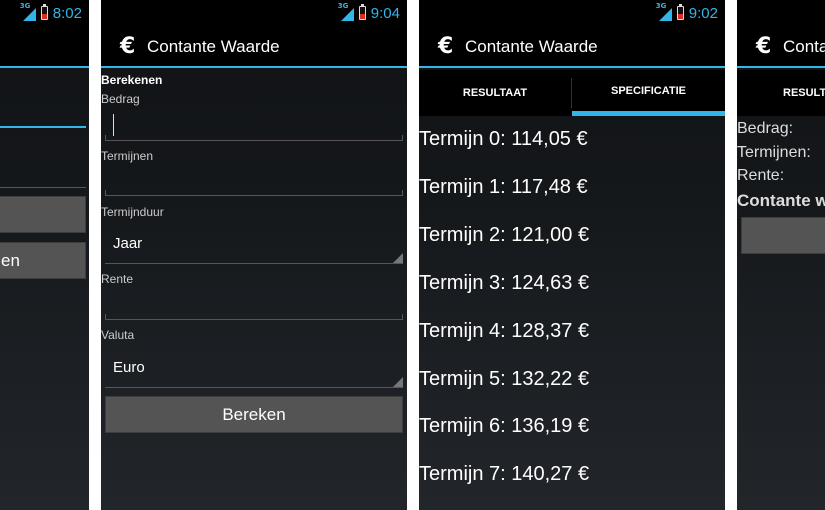 This screenshot has width=825, height=510. I want to click on tab-bar: RESULTA, so click(781, 93).